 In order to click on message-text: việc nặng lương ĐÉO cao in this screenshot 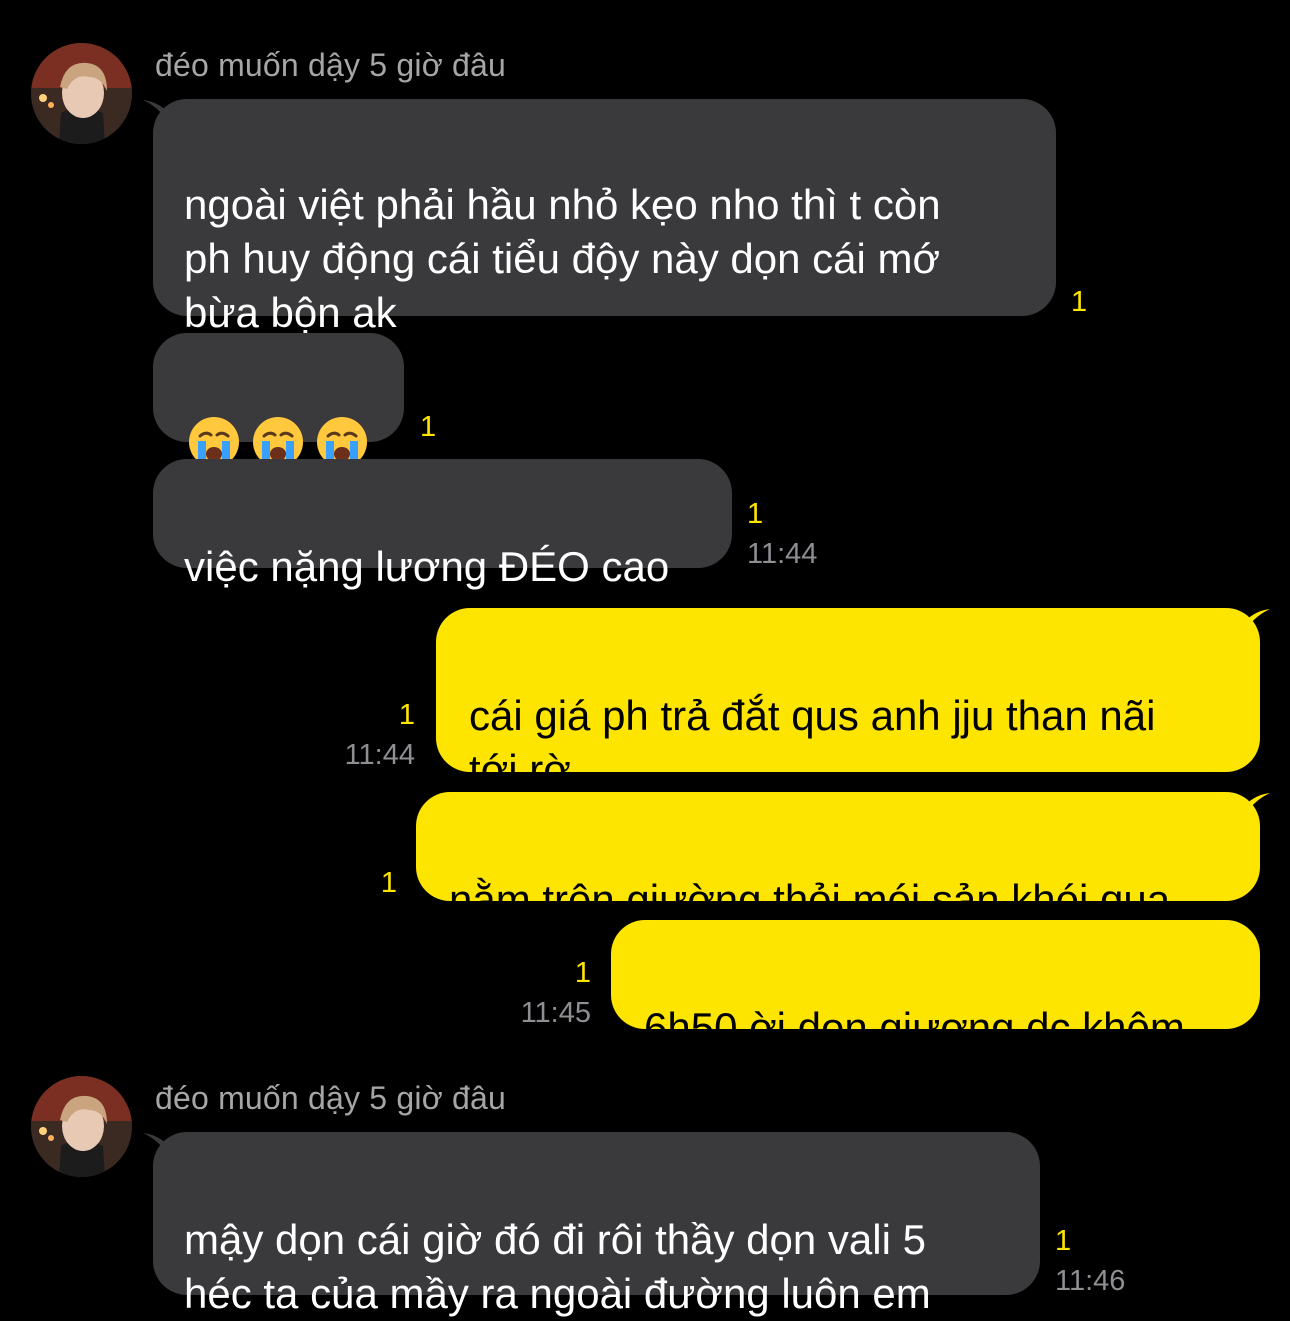, I will do `click(427, 566)`.